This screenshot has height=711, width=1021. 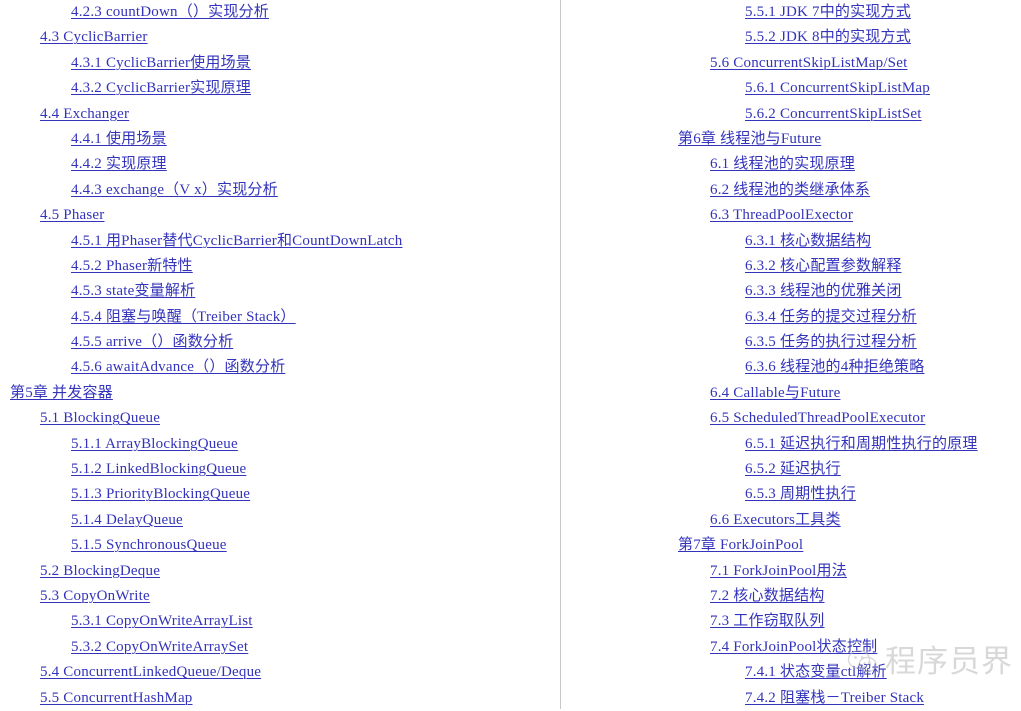 I want to click on toc-entry: 5.3.1 CopyOnWriteArrayList, so click(x=280, y=621).